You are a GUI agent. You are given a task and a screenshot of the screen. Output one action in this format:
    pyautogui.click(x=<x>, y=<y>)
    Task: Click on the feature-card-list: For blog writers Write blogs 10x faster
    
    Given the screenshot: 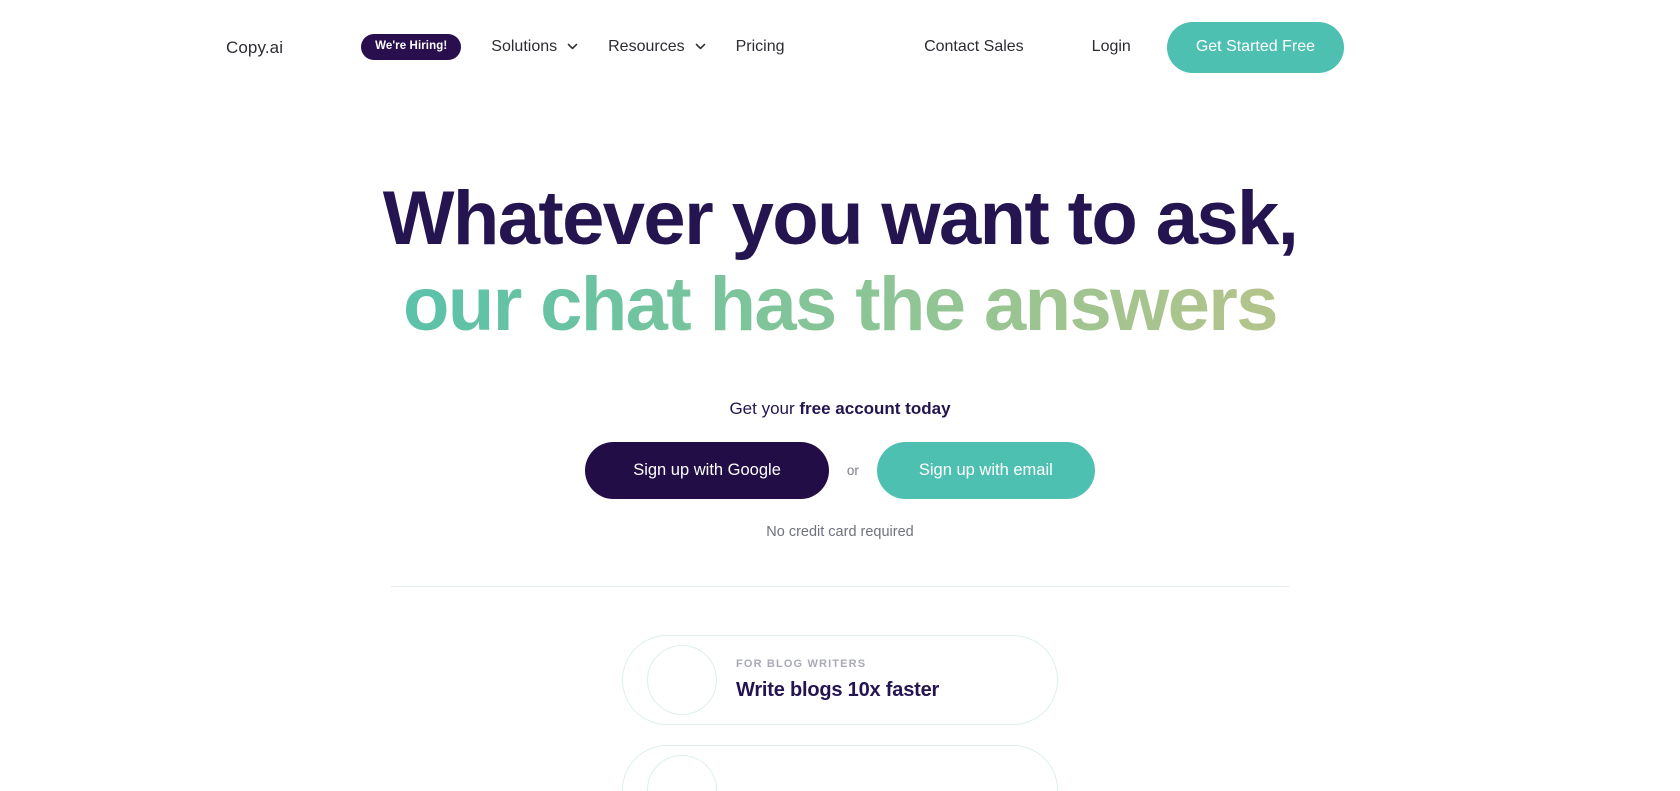 What is the action you would take?
    pyautogui.click(x=840, y=712)
    